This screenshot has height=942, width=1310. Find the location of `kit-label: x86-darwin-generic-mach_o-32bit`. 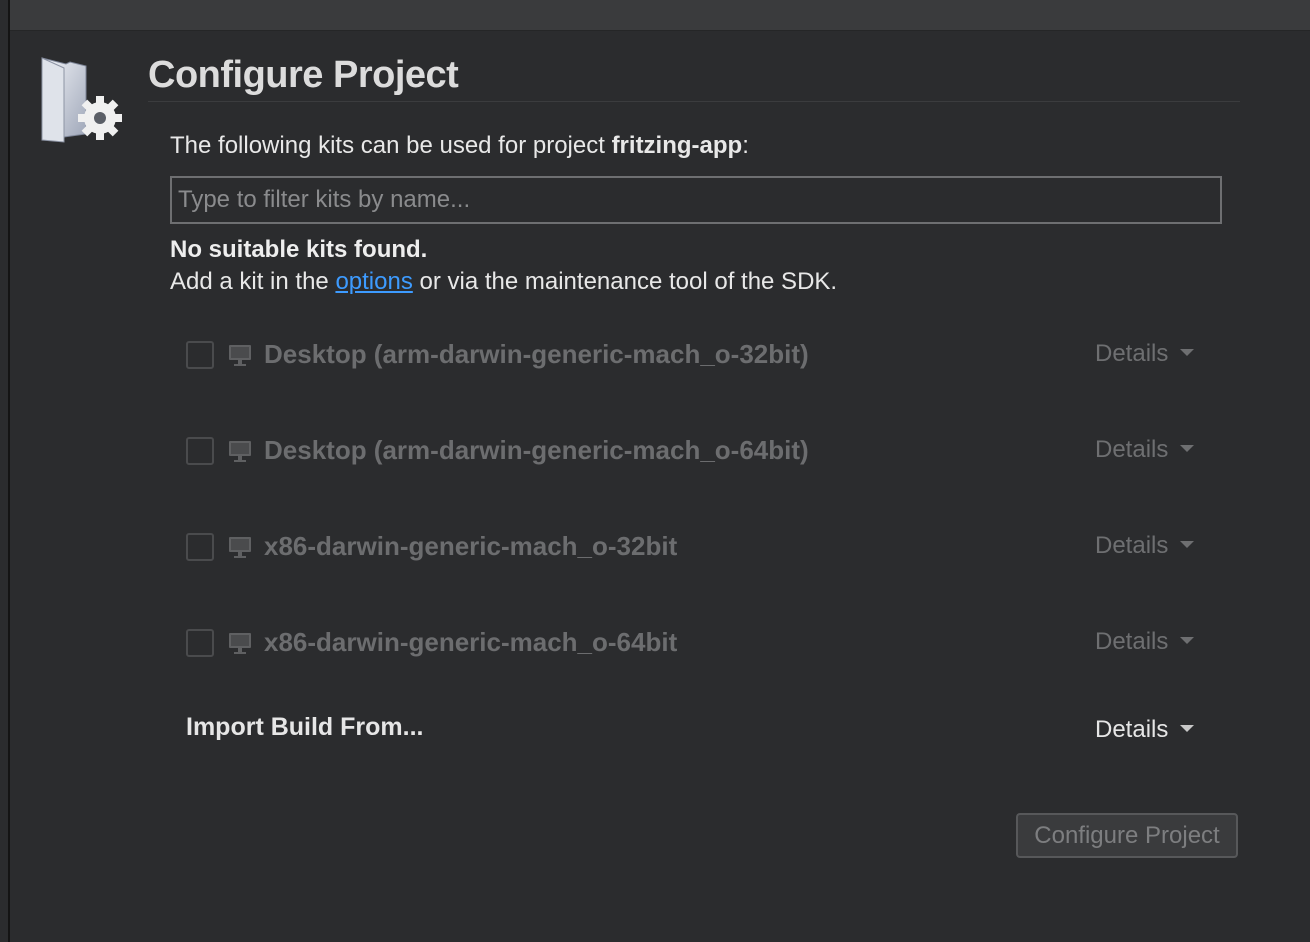

kit-label: x86-darwin-generic-mach_o-32bit is located at coordinates (471, 546).